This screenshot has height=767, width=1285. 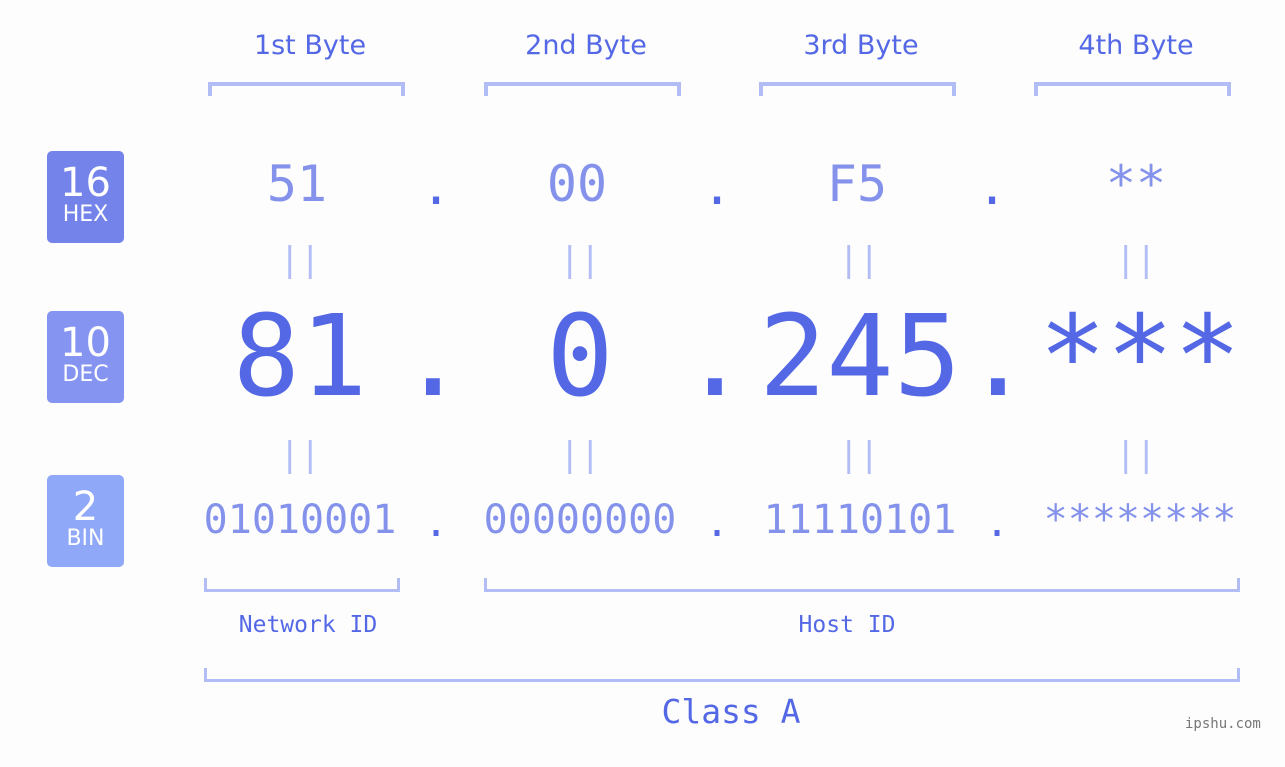 I want to click on byte-header-3: 3rd Byte, so click(x=861, y=45).